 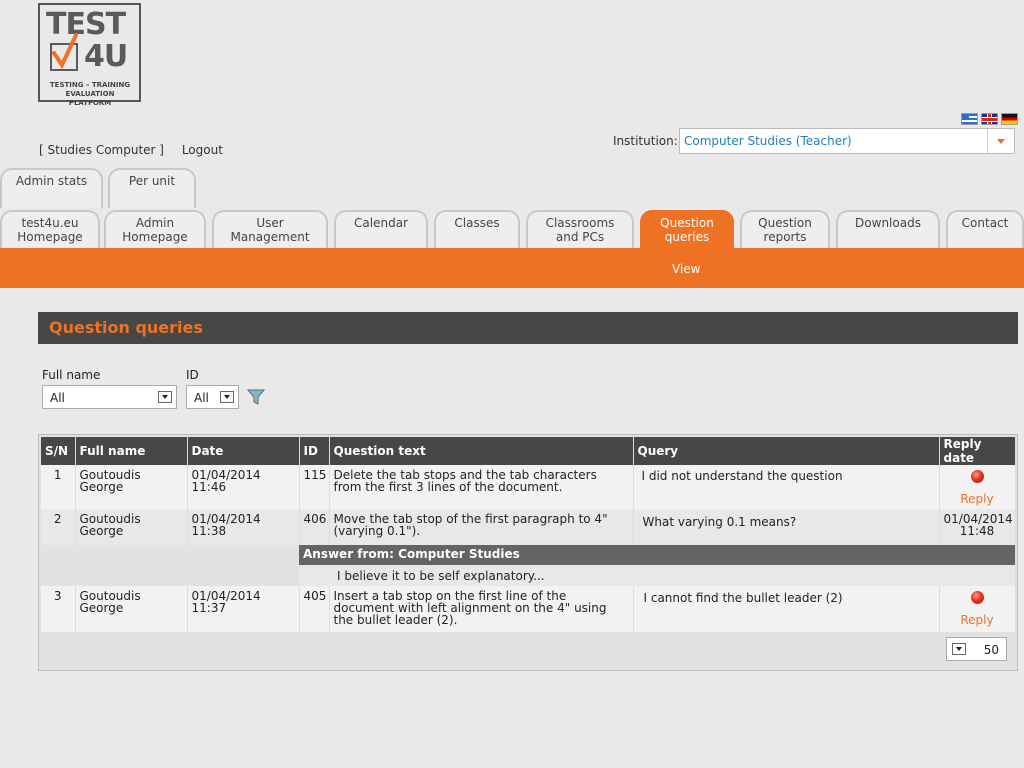 What do you see at coordinates (786, 451) in the screenshot?
I see `column-header-query: Query` at bounding box center [786, 451].